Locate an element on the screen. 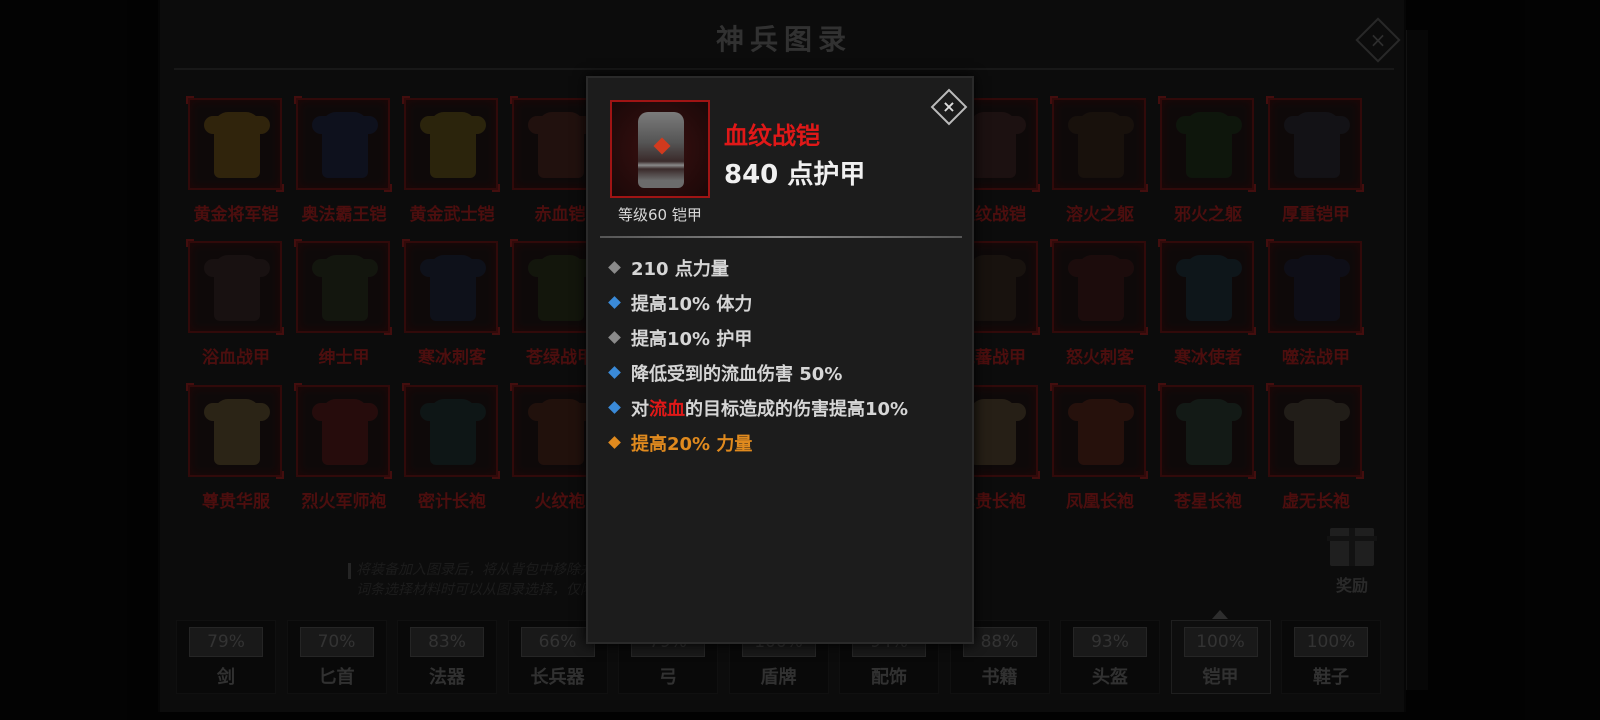 Image resolution: width=1600 pixels, height=720 pixels. tooltip-close-button: × is located at coordinates (949, 107).